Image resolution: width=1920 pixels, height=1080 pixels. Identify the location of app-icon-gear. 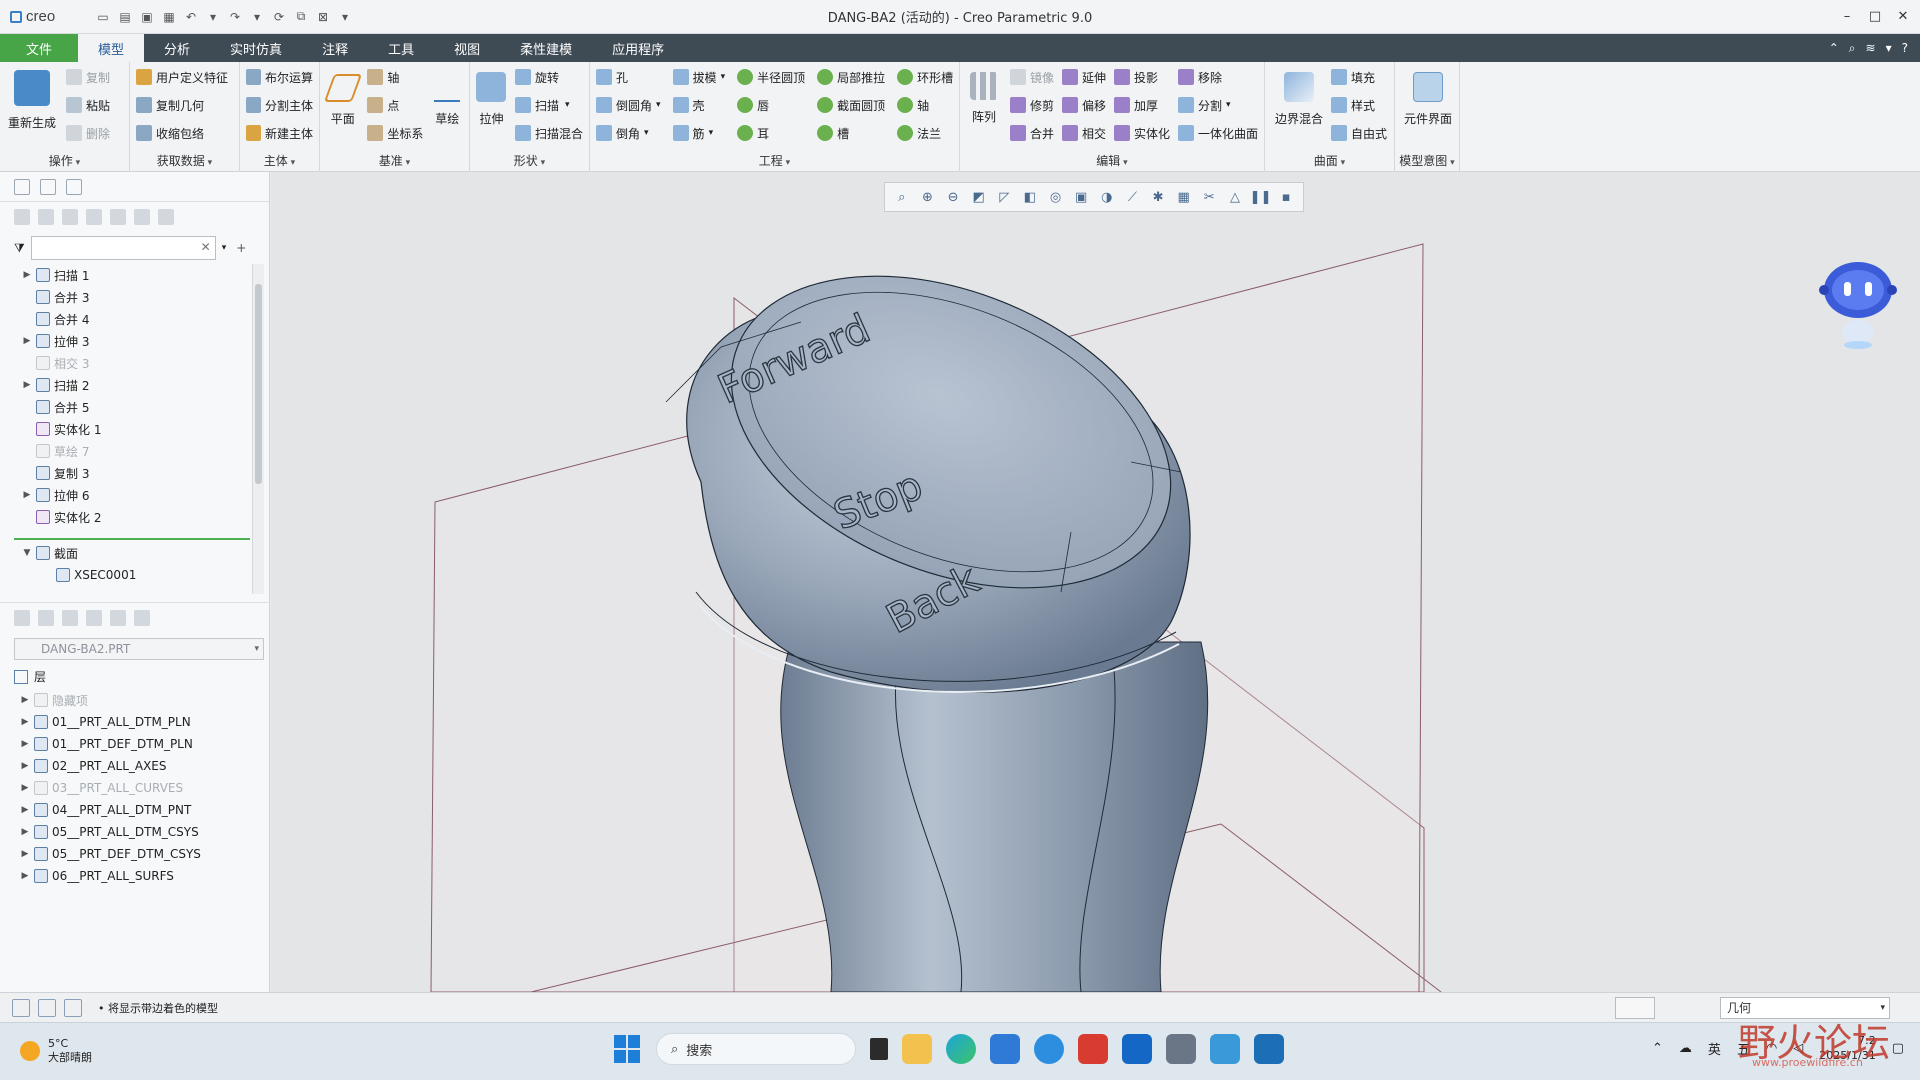
(1225, 1049).